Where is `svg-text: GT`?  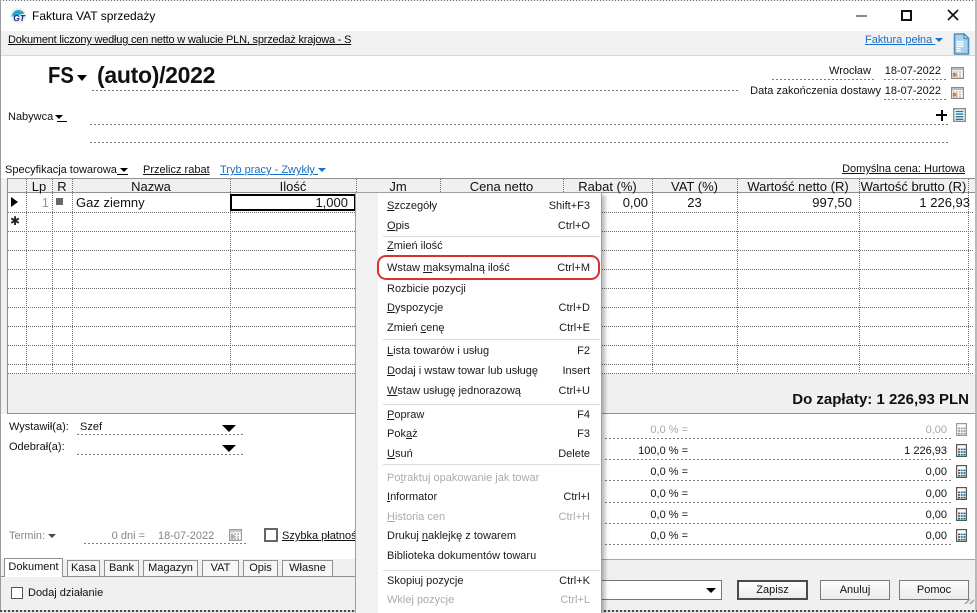 svg-text: GT is located at coordinates (19, 18).